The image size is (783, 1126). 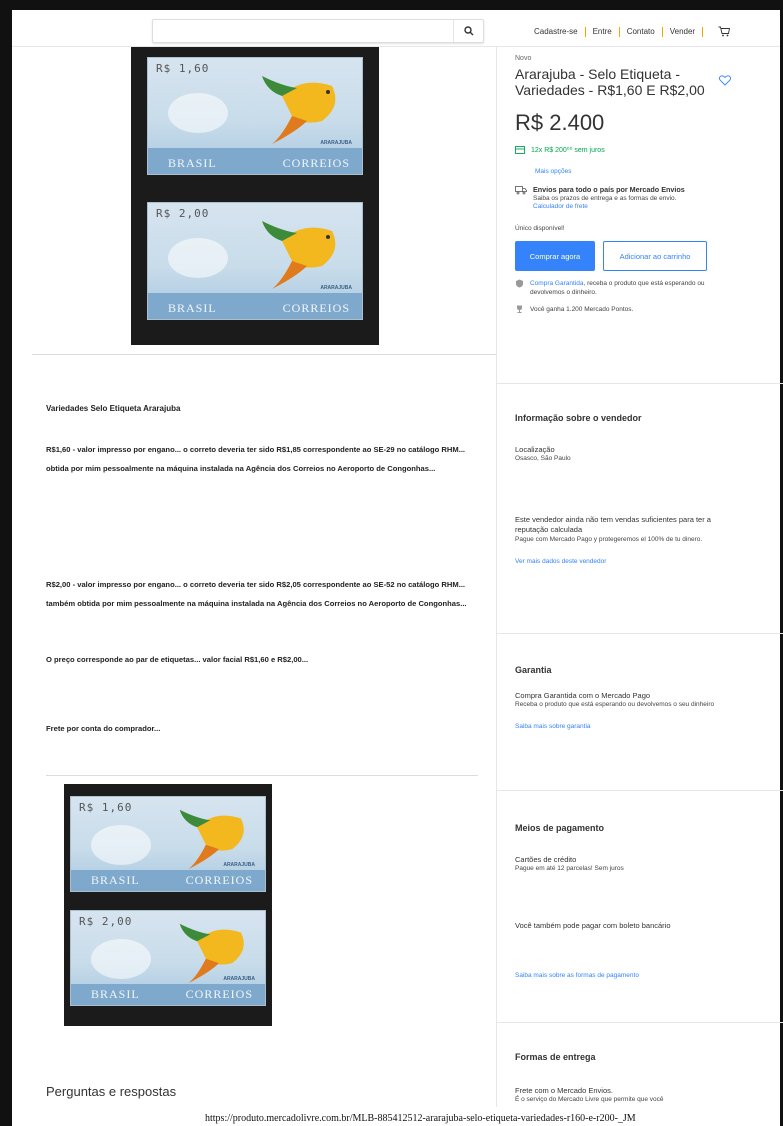 I want to click on shield-icon, so click(x=519, y=283).